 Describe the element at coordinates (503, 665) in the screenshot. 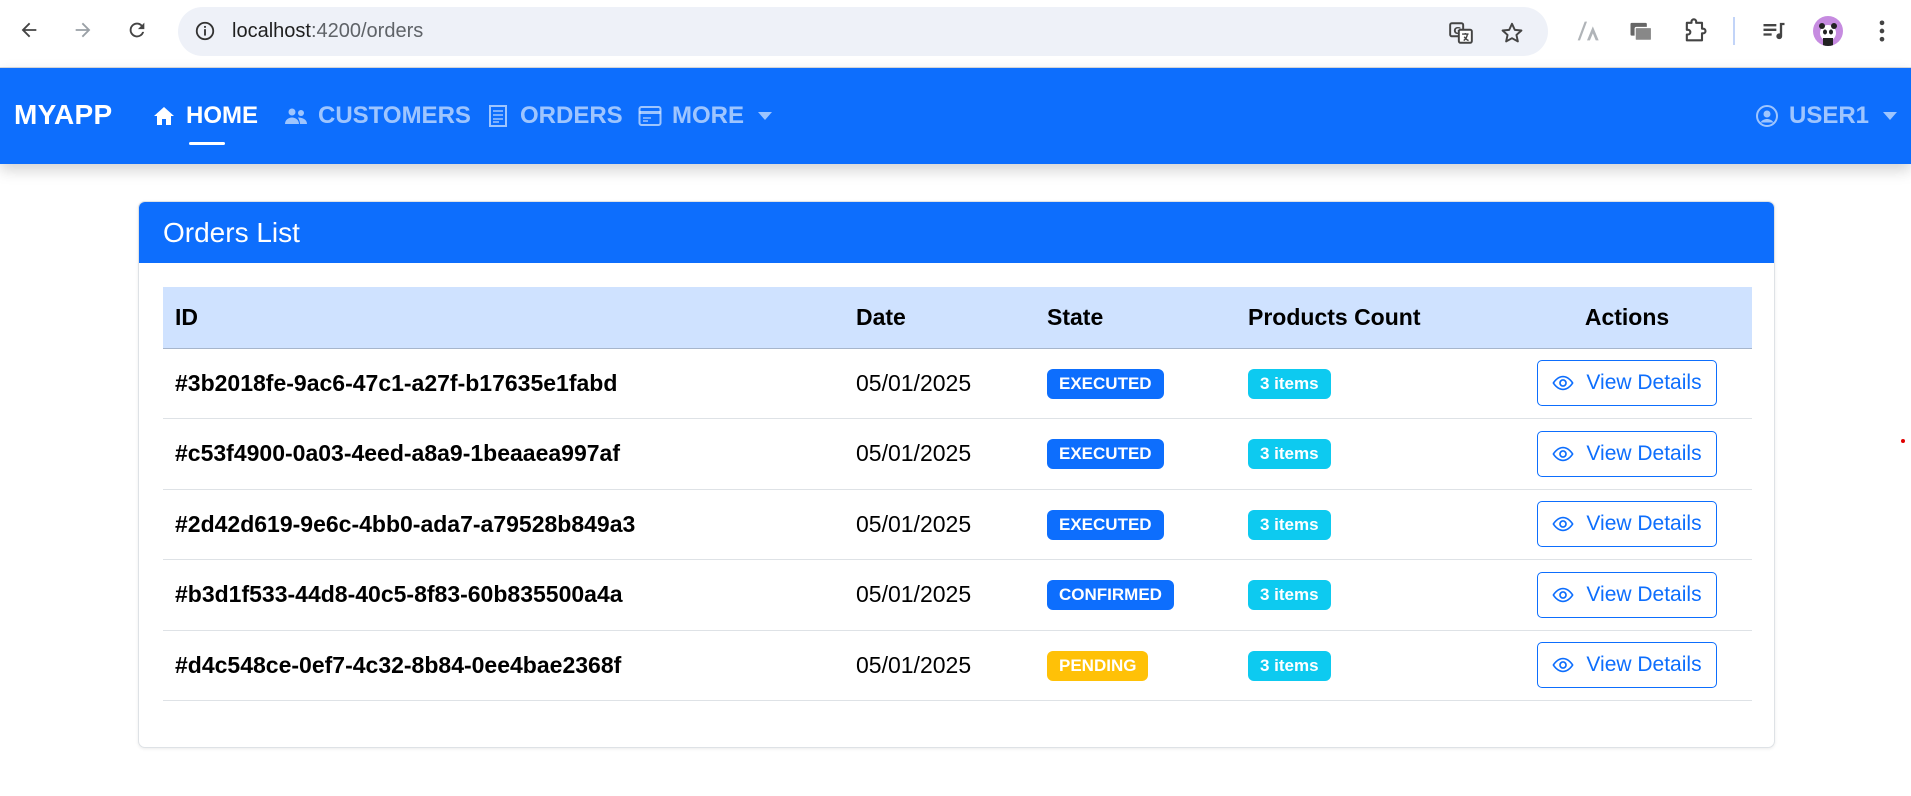

I see `order-id: #d4c548ce-0ef7-4c32-8b84-0ee4bae2368f` at that location.